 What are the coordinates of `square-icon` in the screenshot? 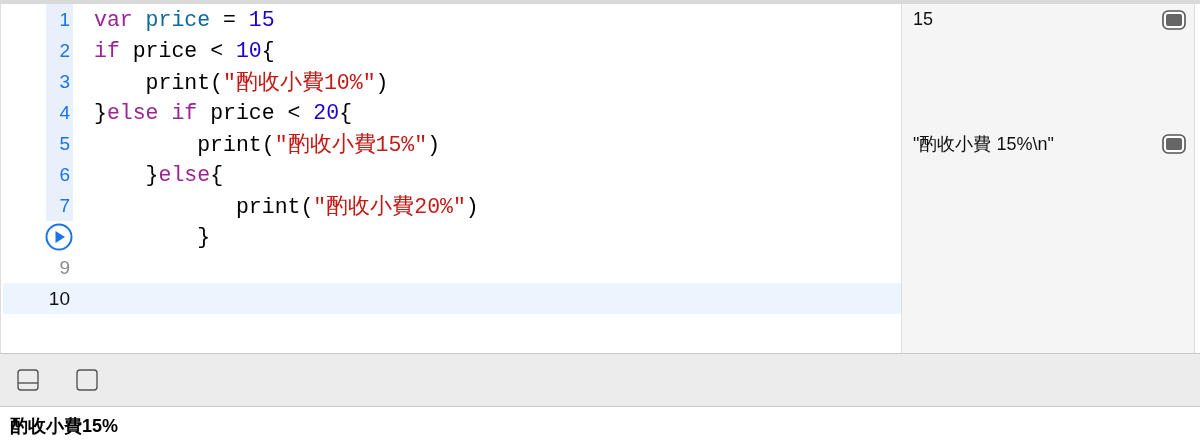 It's located at (87, 380).